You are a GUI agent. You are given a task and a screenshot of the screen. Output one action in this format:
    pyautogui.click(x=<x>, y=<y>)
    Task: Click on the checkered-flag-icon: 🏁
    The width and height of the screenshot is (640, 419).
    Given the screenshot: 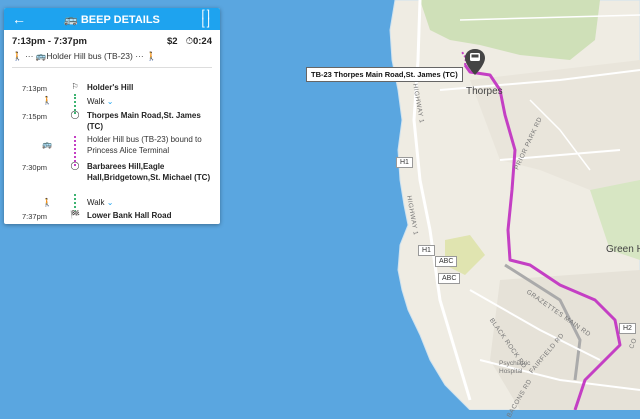 What is the action you would take?
    pyautogui.click(x=75, y=214)
    